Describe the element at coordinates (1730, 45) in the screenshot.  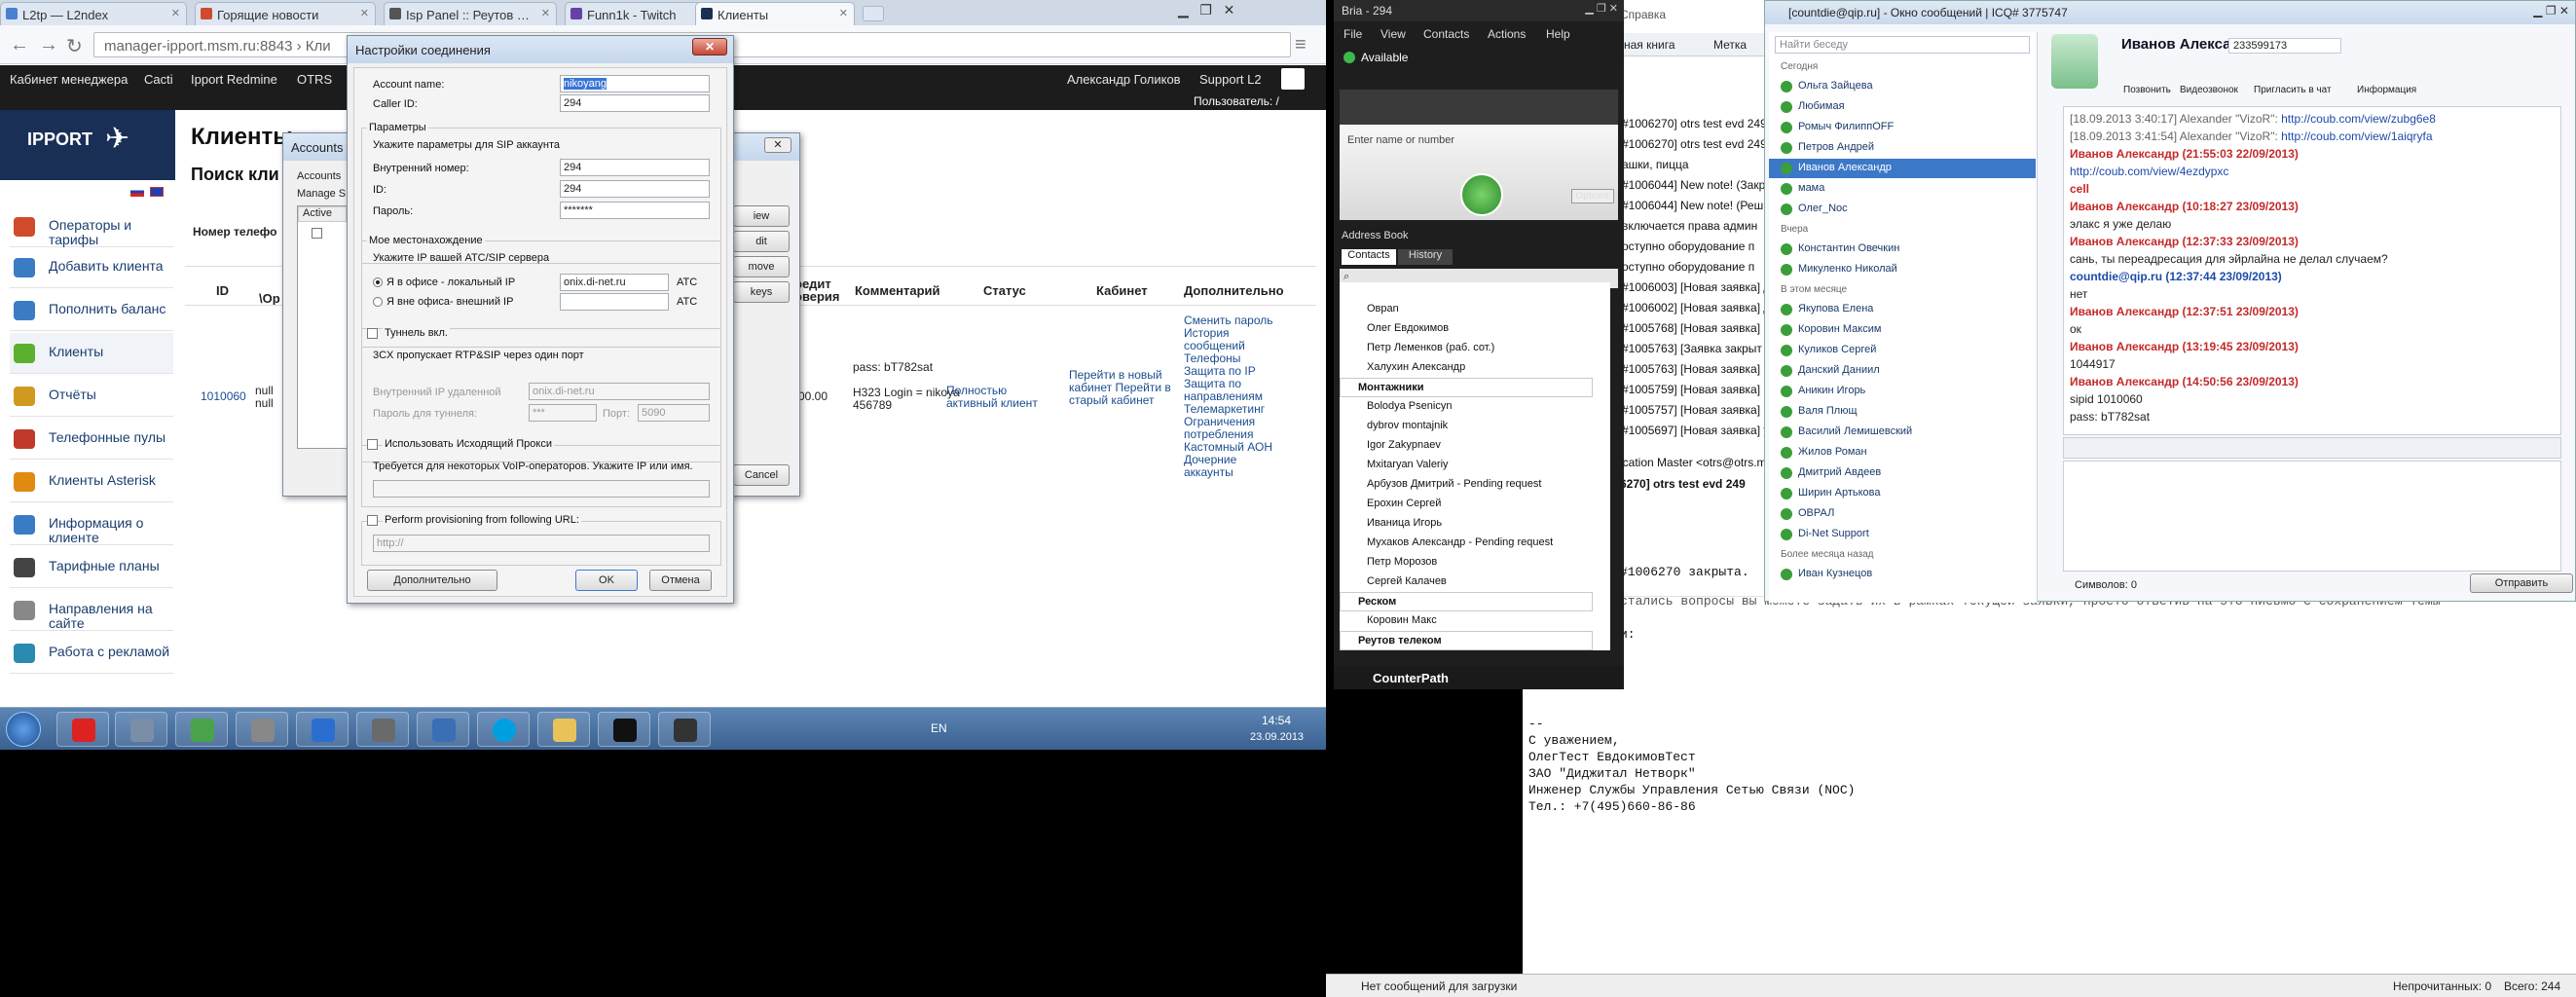
I see `tag-button: Метка` at that location.